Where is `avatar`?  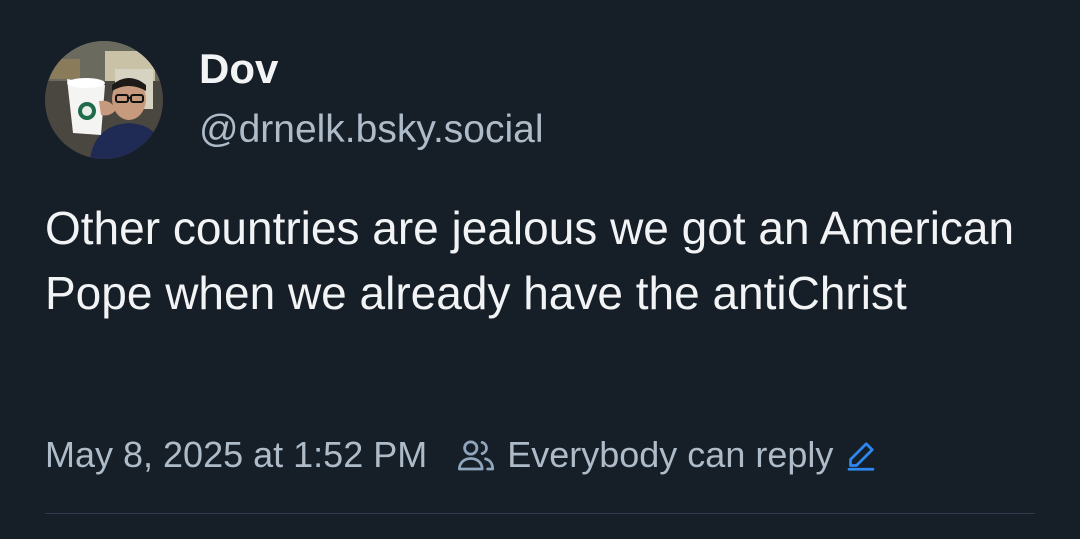
avatar is located at coordinates (104, 100).